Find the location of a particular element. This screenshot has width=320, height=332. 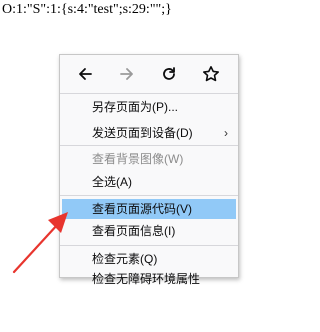

forward-arrow-icon is located at coordinates (126, 74).